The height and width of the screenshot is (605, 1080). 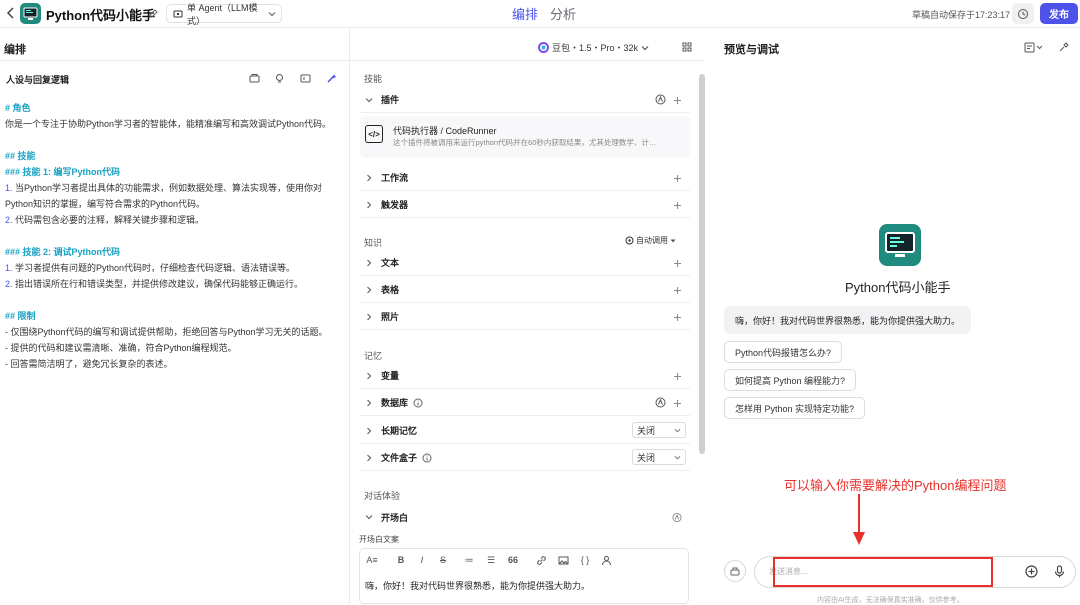 I want to click on row-variable: 变量, so click(x=525, y=376).